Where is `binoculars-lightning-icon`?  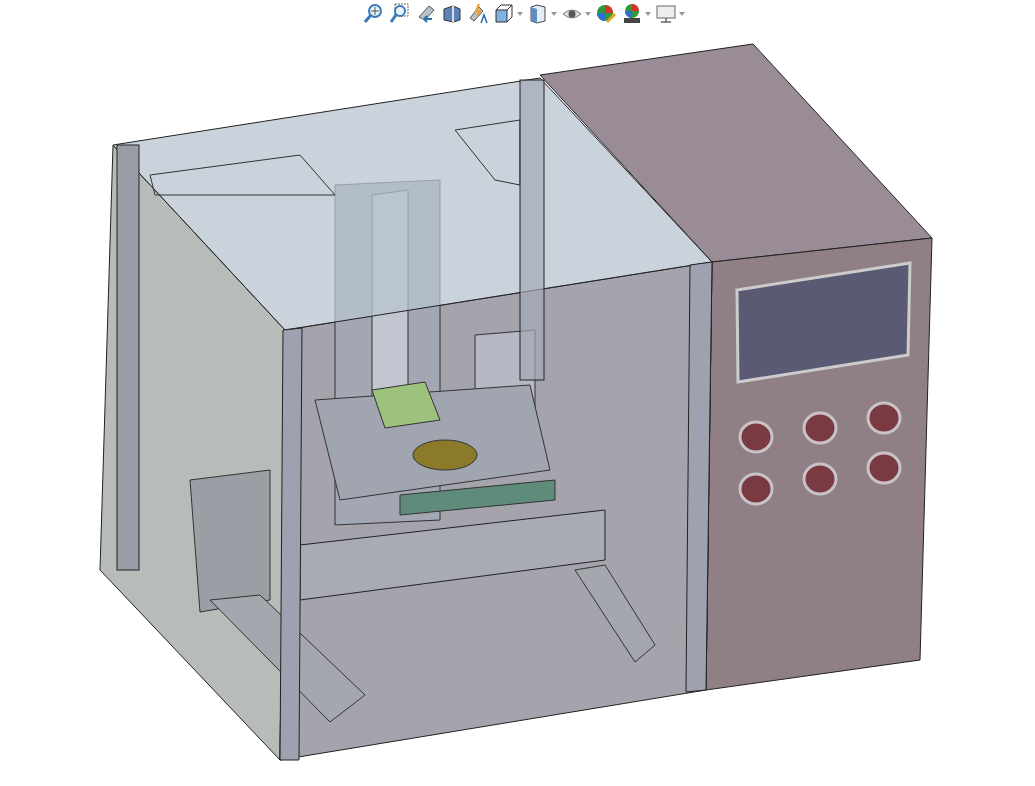 binoculars-lightning-icon is located at coordinates (478, 14).